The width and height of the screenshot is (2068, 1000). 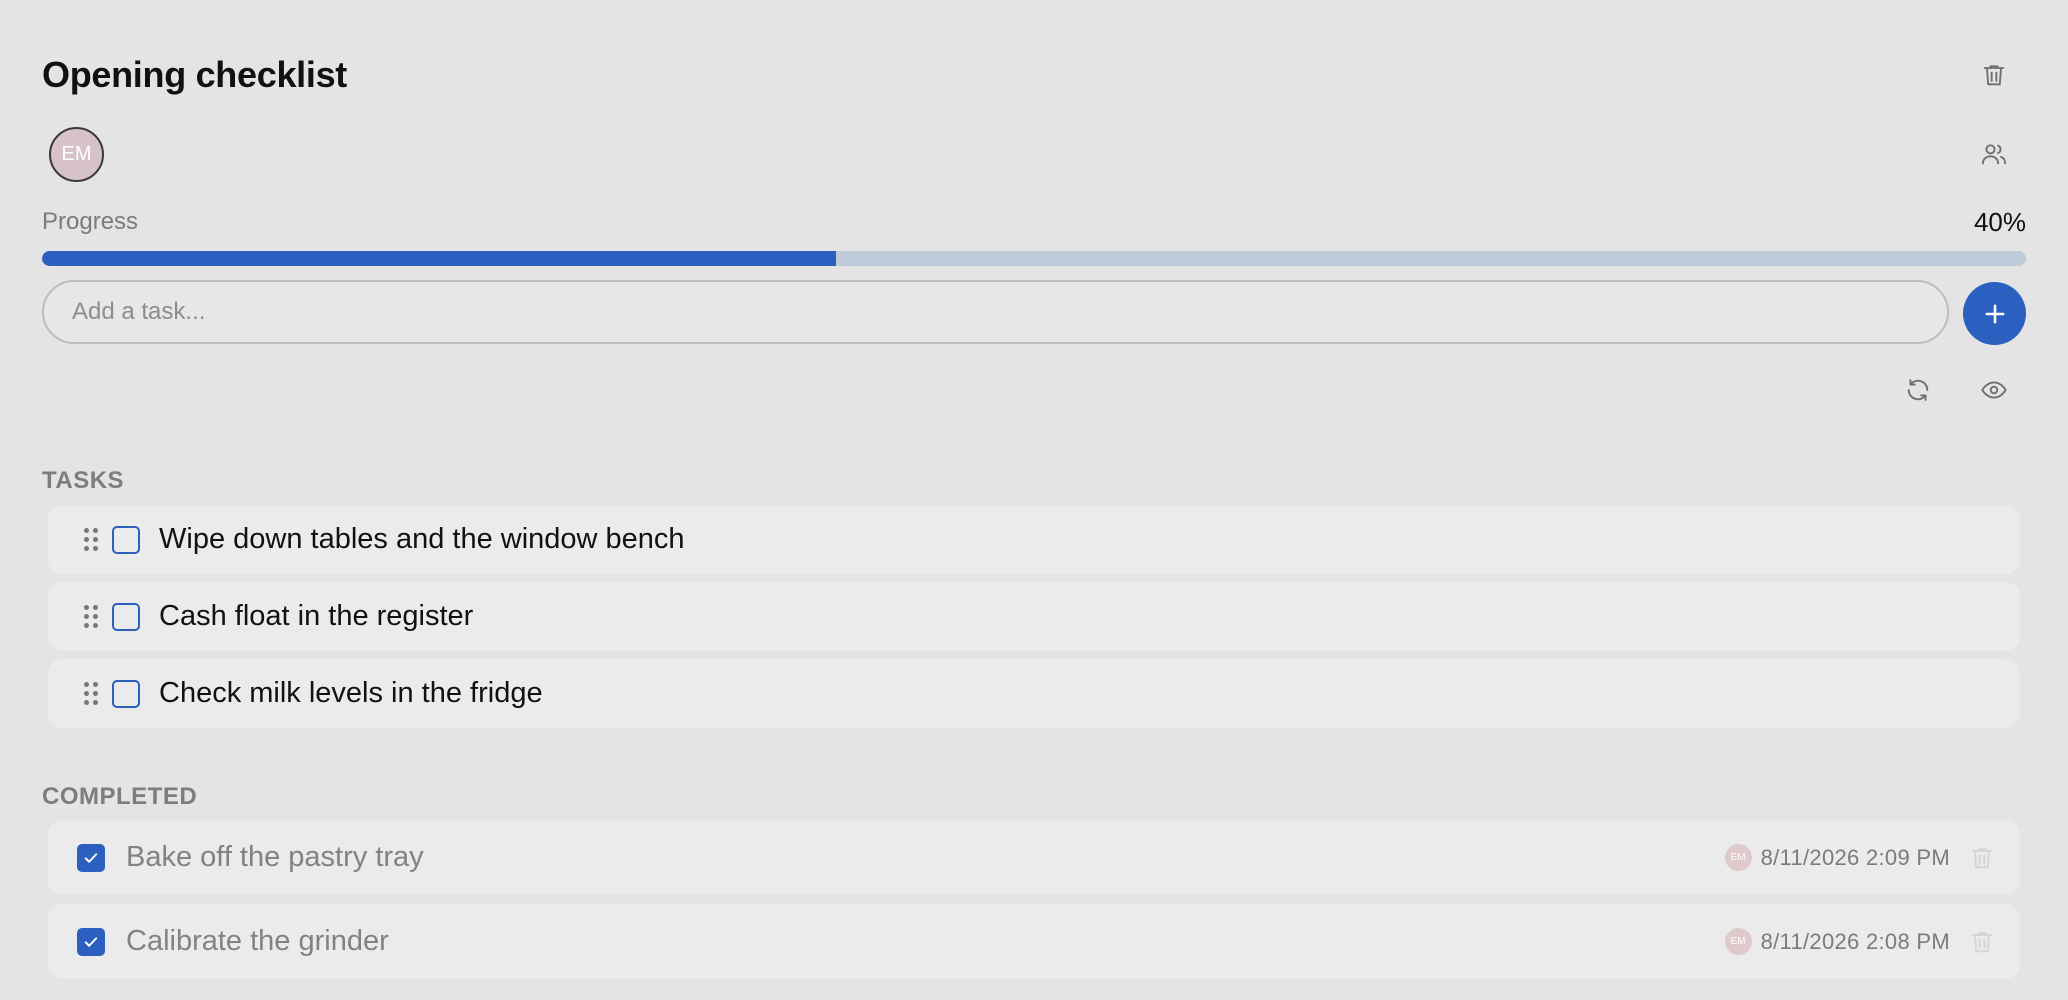 I want to click on task-text: Check milk levels in the fridge, so click(x=351, y=693).